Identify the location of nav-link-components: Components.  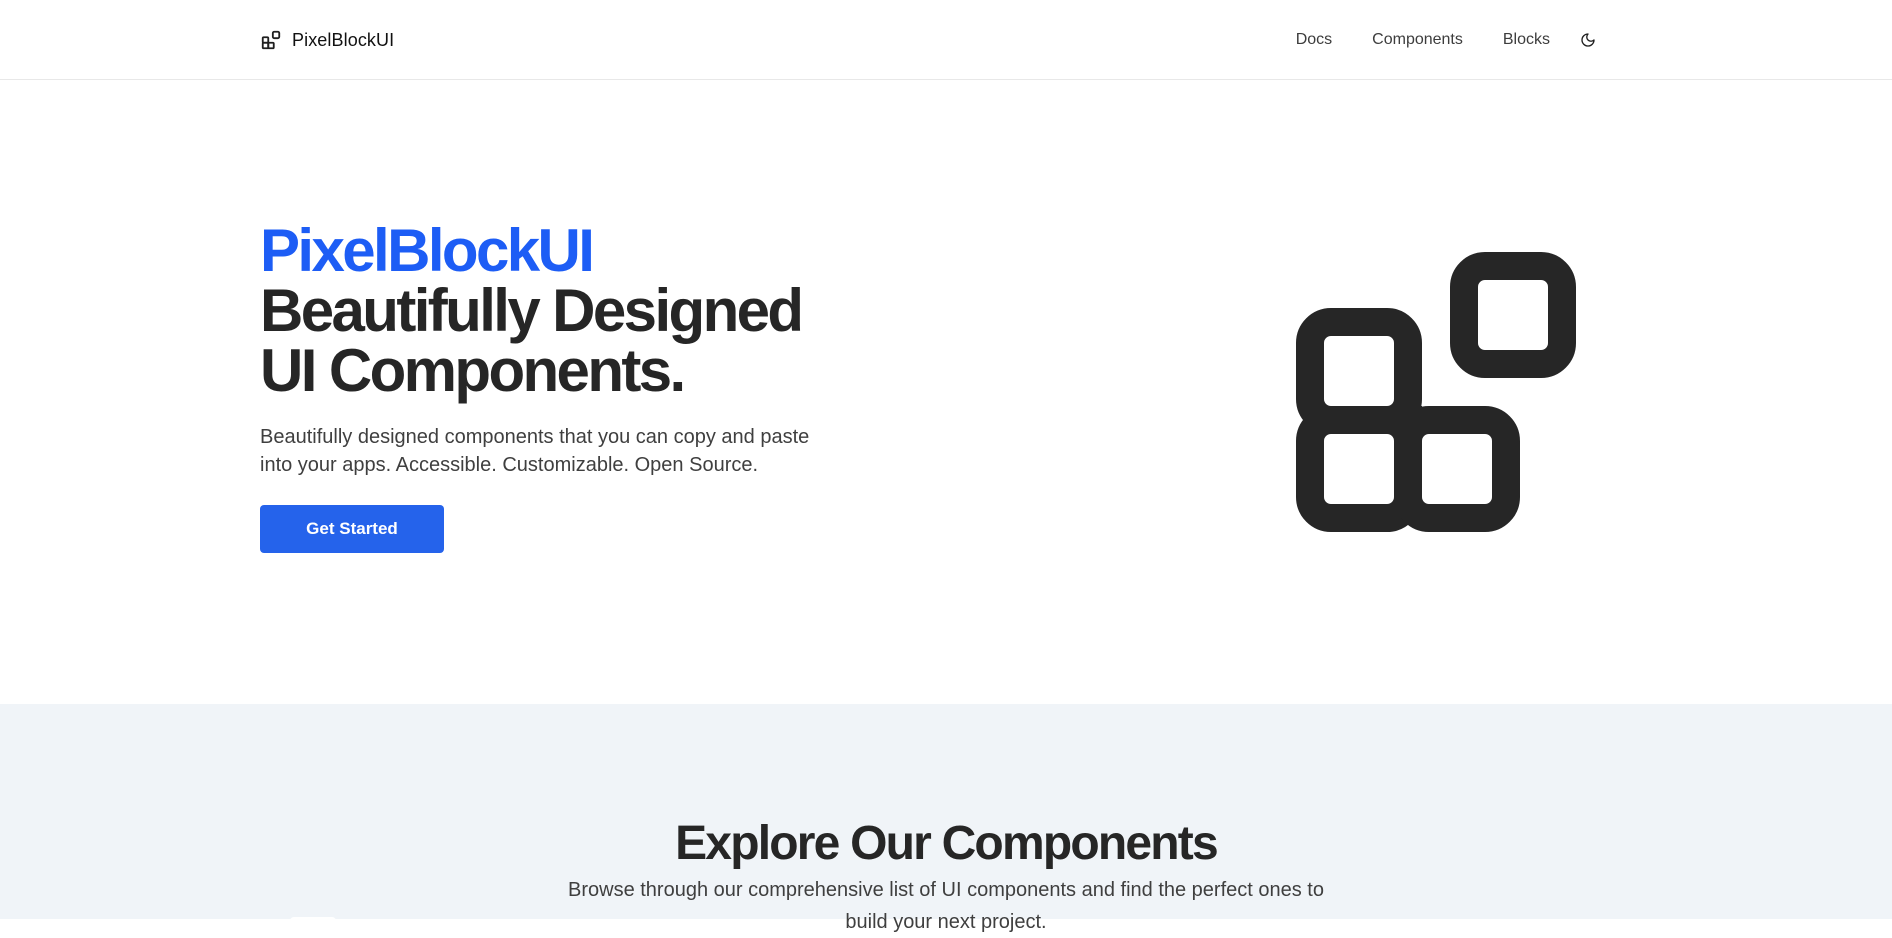
(1417, 40).